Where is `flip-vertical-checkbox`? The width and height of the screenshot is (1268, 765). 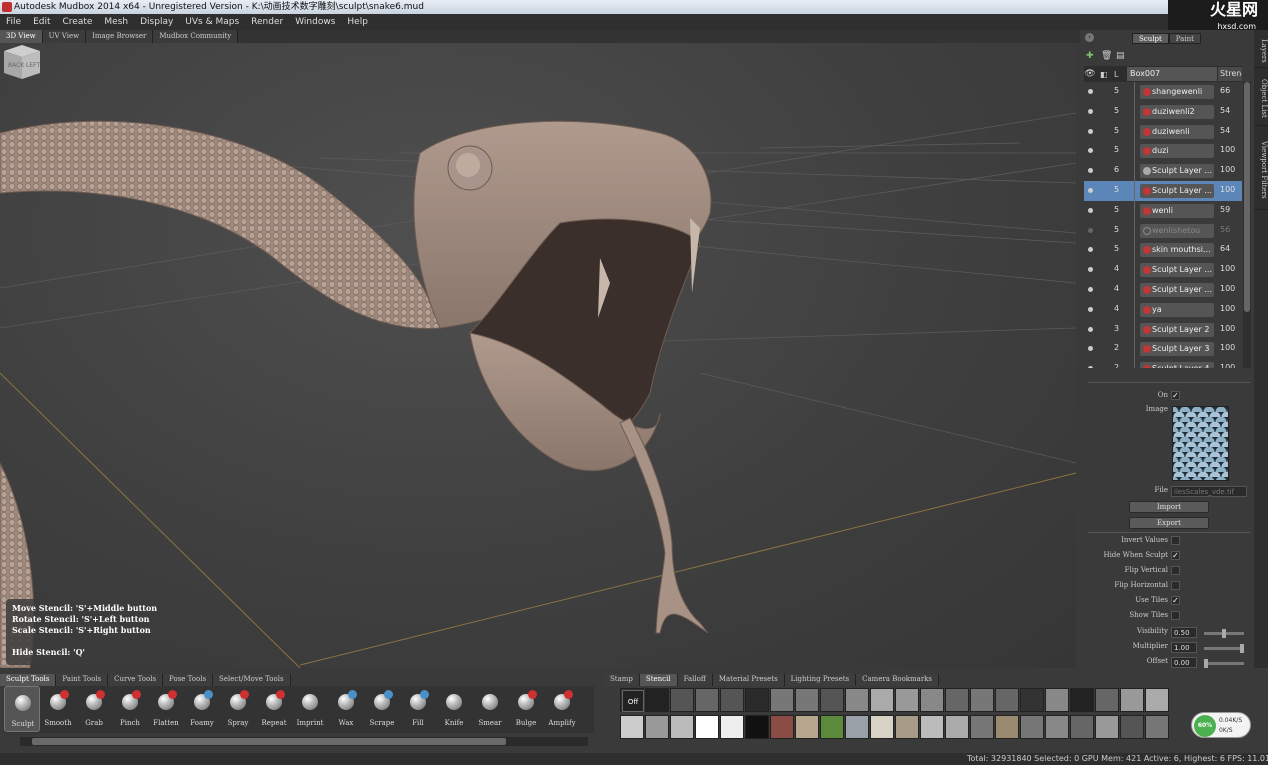 flip-vertical-checkbox is located at coordinates (1175, 570).